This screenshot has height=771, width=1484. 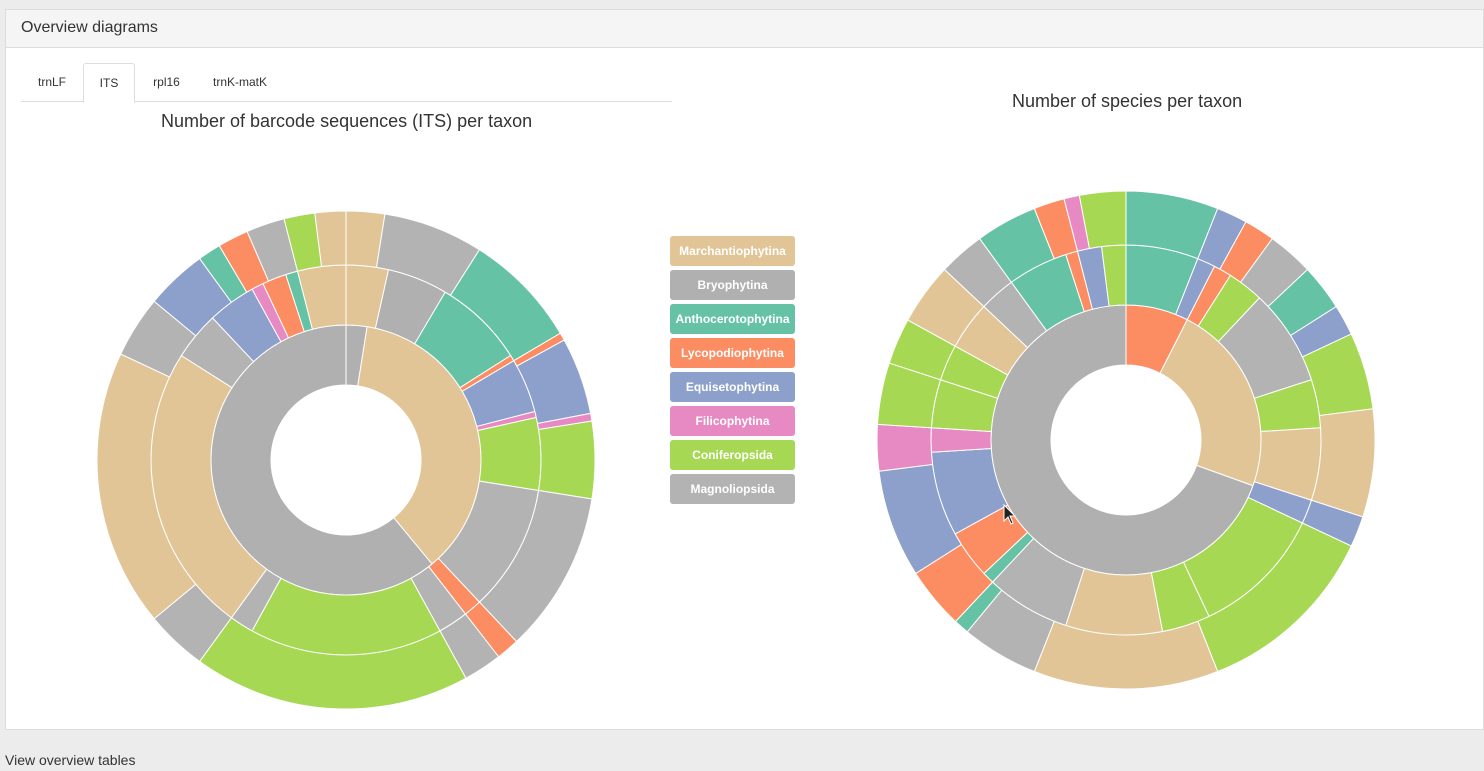 What do you see at coordinates (732, 421) in the screenshot?
I see `legend-item-filicophytina: Filicophytina` at bounding box center [732, 421].